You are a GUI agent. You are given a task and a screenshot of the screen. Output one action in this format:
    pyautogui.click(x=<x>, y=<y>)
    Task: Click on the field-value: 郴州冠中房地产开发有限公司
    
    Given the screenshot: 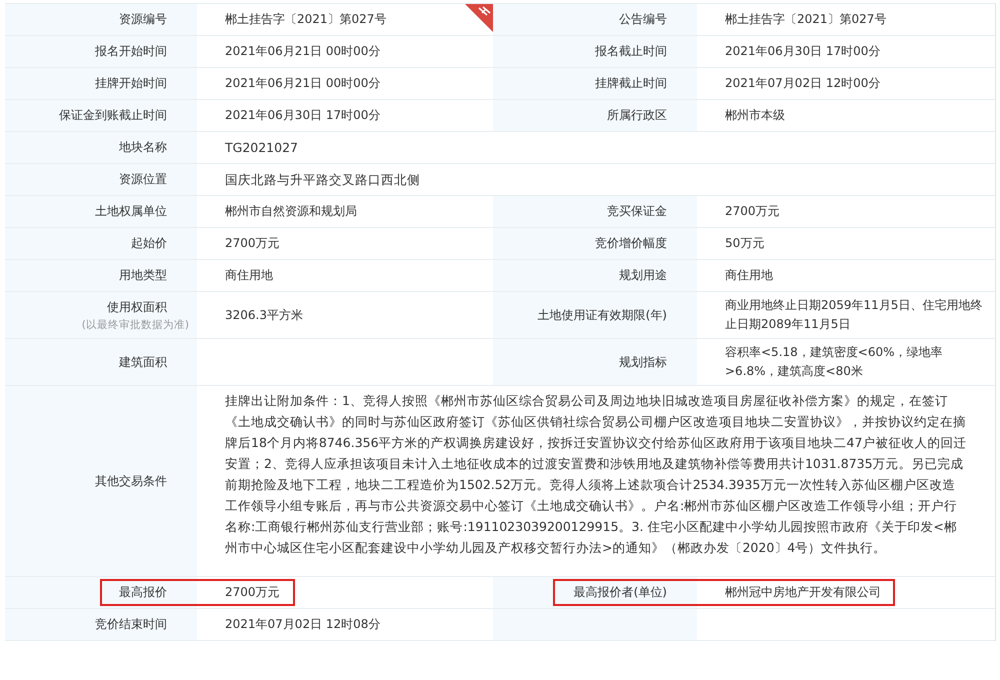 What is the action you would take?
    pyautogui.click(x=803, y=592)
    